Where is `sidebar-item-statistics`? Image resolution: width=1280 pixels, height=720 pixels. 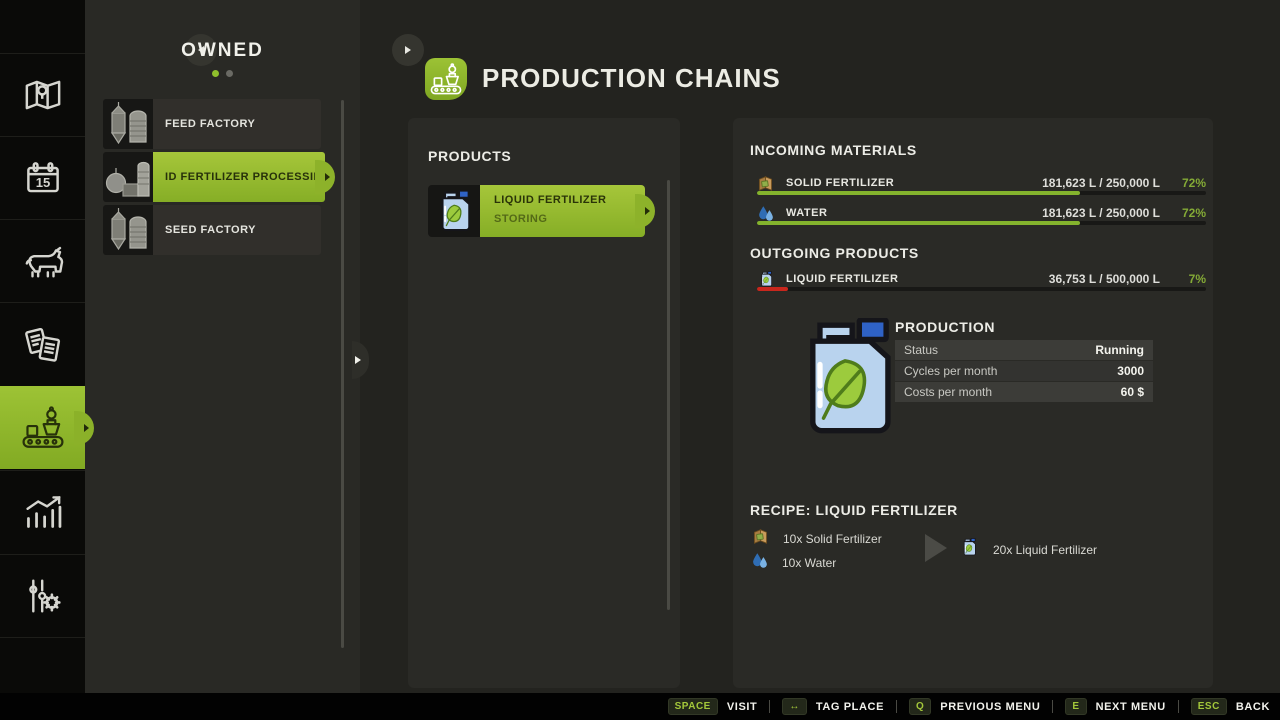 sidebar-item-statistics is located at coordinates (42, 511).